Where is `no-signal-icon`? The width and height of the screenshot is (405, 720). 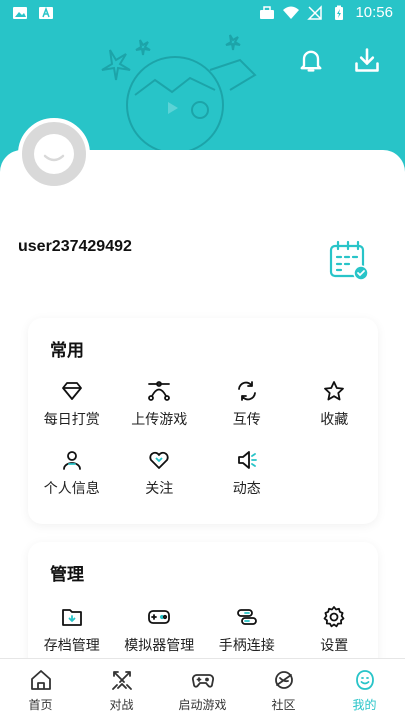
no-signal-icon is located at coordinates (315, 12).